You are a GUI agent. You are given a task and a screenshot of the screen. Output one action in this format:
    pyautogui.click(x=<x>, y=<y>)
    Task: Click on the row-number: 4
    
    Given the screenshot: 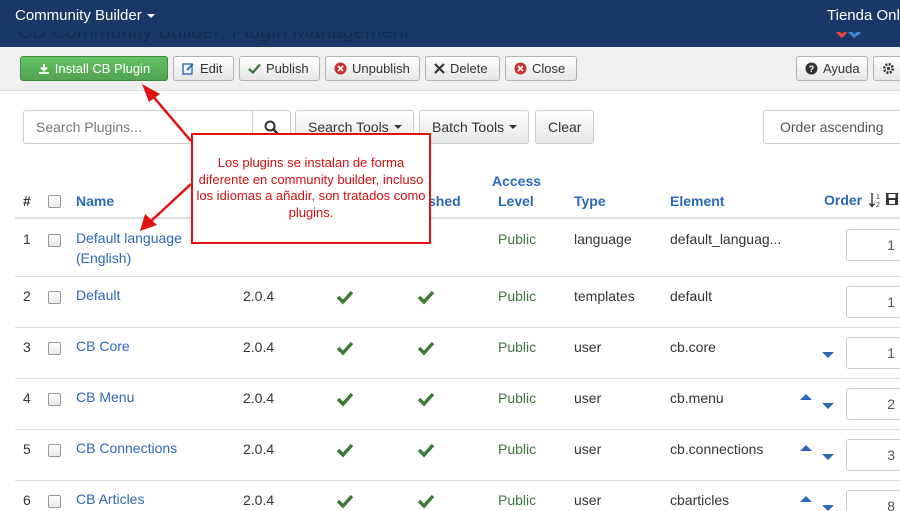 What is the action you would take?
    pyautogui.click(x=27, y=398)
    